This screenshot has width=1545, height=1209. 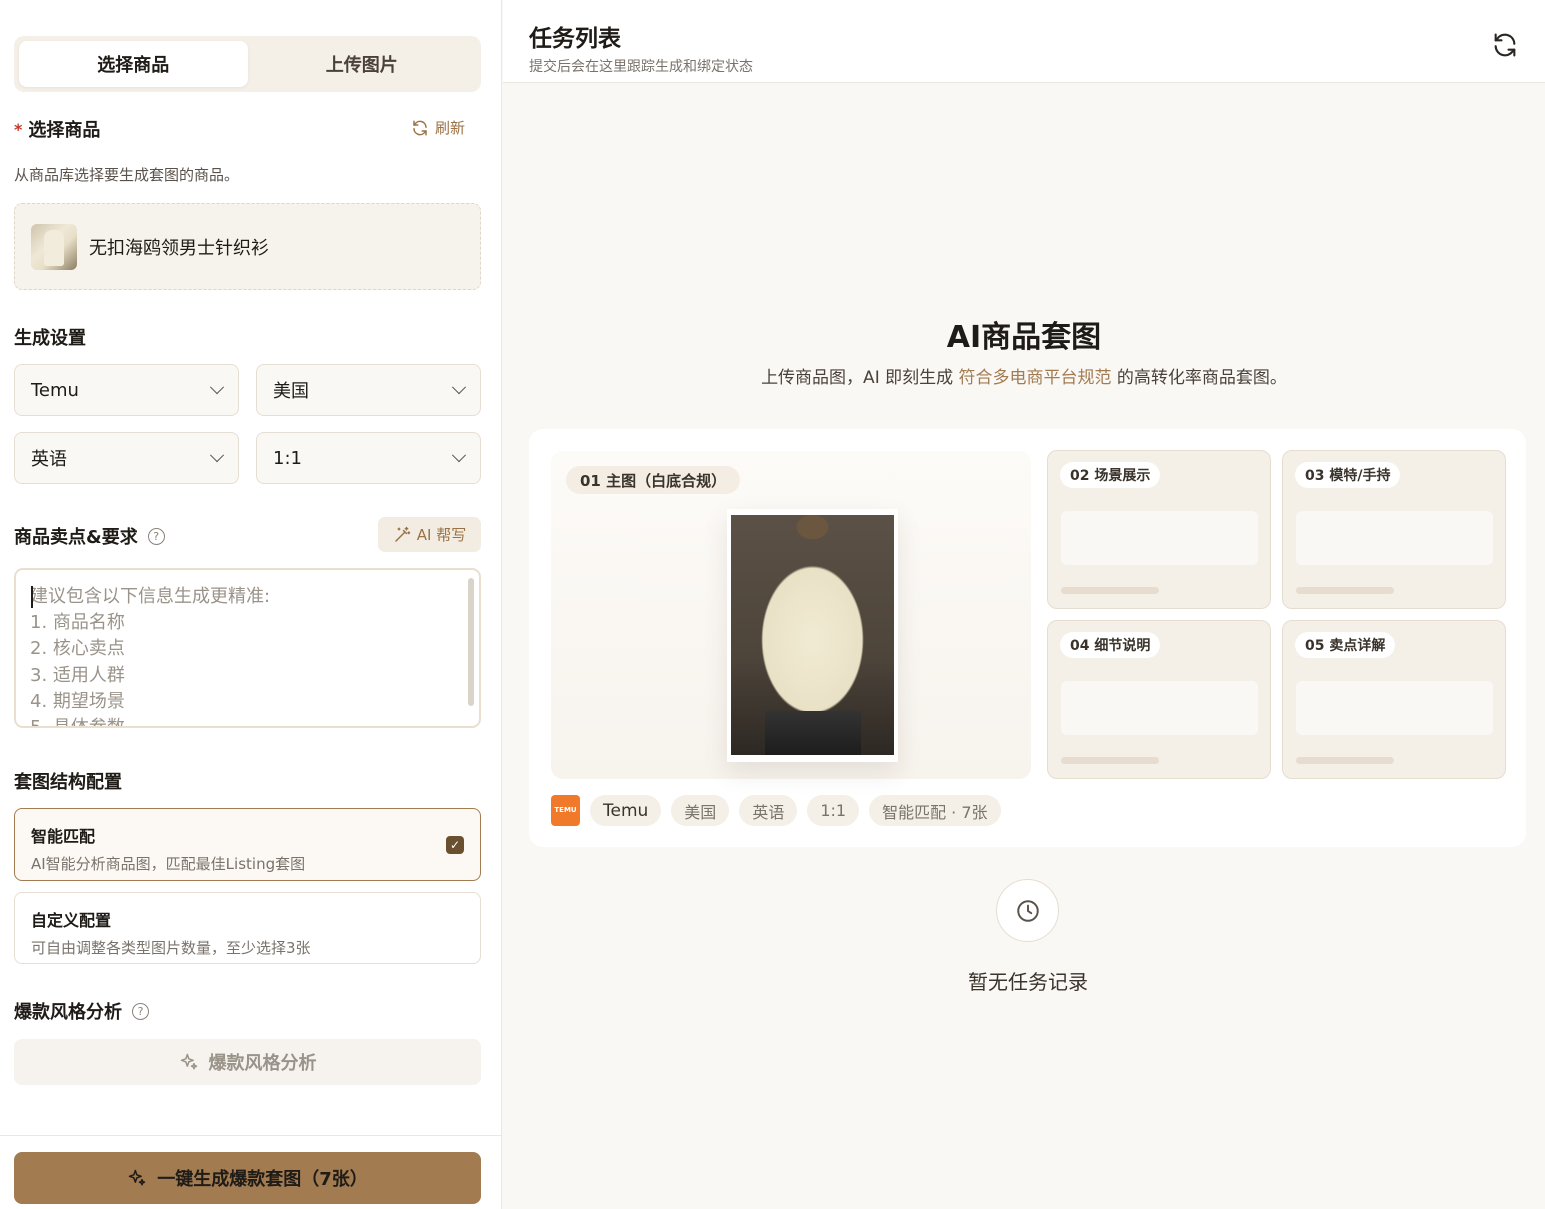 I want to click on slot-selling-points: 05 卖点详解, so click(x=1394, y=699).